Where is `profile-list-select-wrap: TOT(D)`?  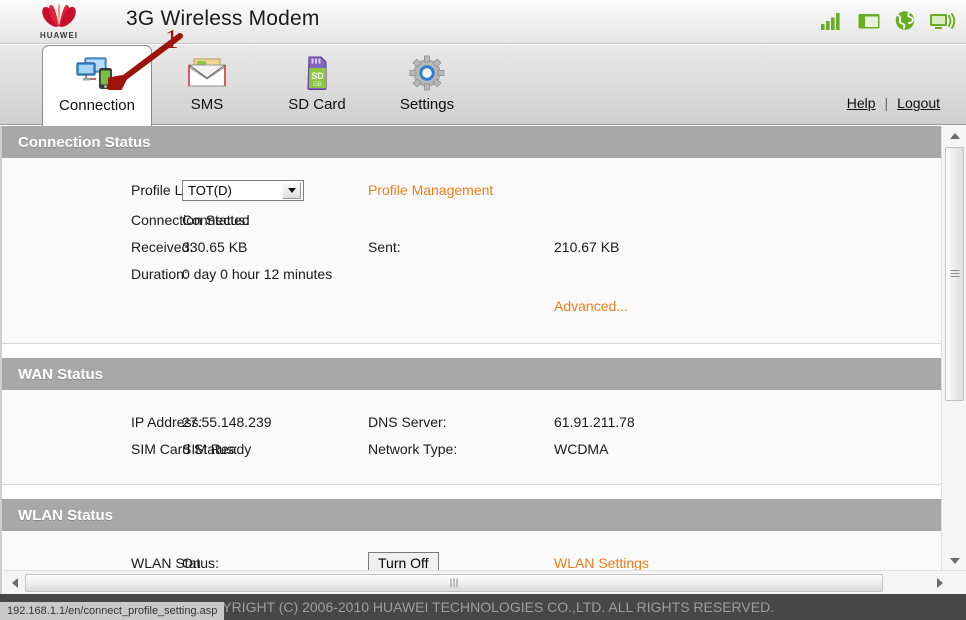 profile-list-select-wrap: TOT(D) is located at coordinates (275, 190).